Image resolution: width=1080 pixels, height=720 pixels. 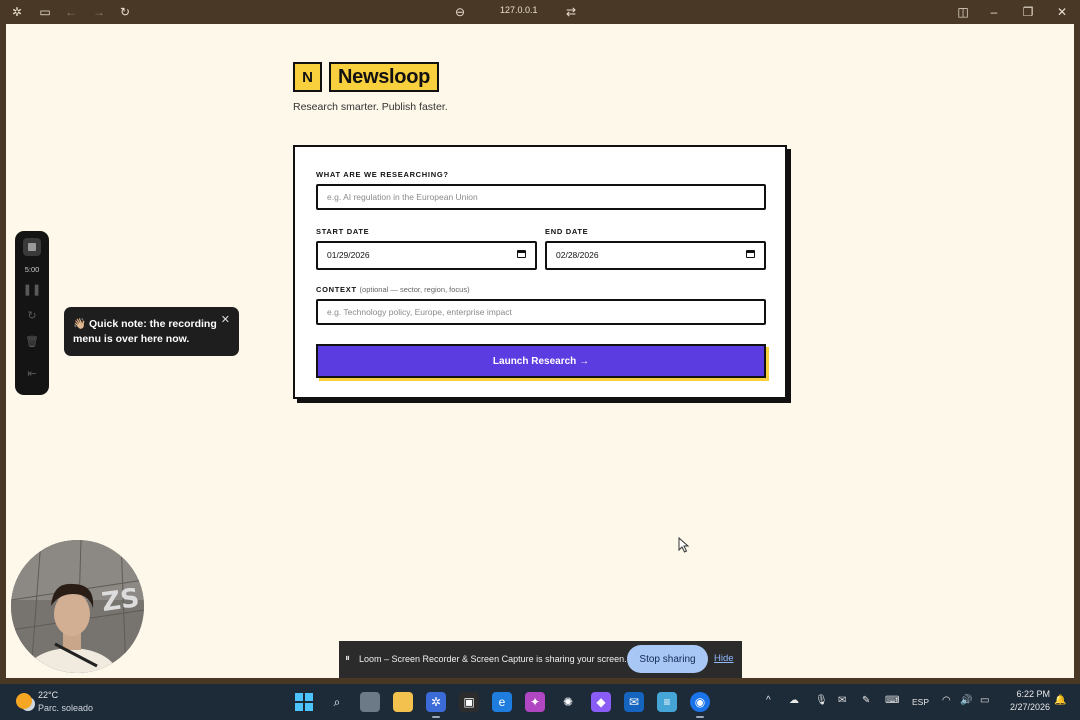 I want to click on context-hint: (optional — sector, region, focus), so click(x=414, y=289).